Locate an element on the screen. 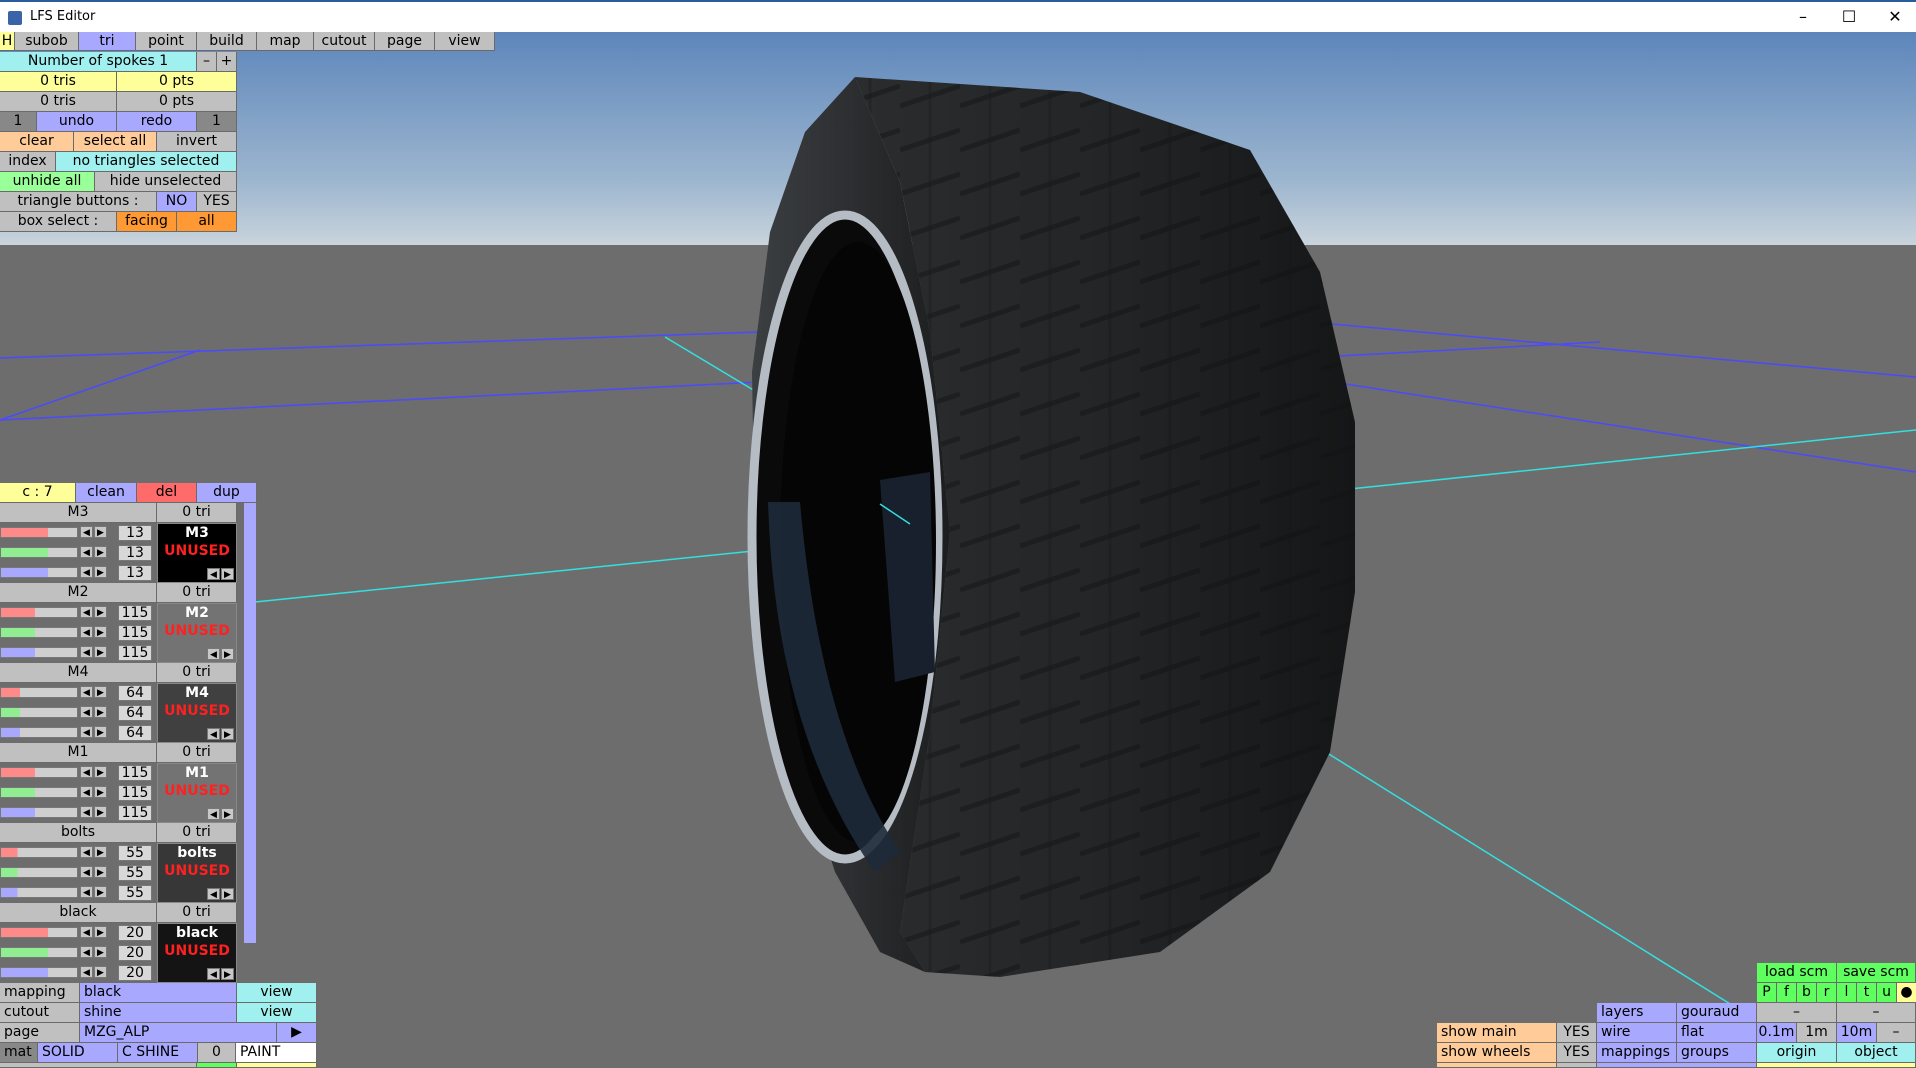  wire-button: wire is located at coordinates (1637, 1033).